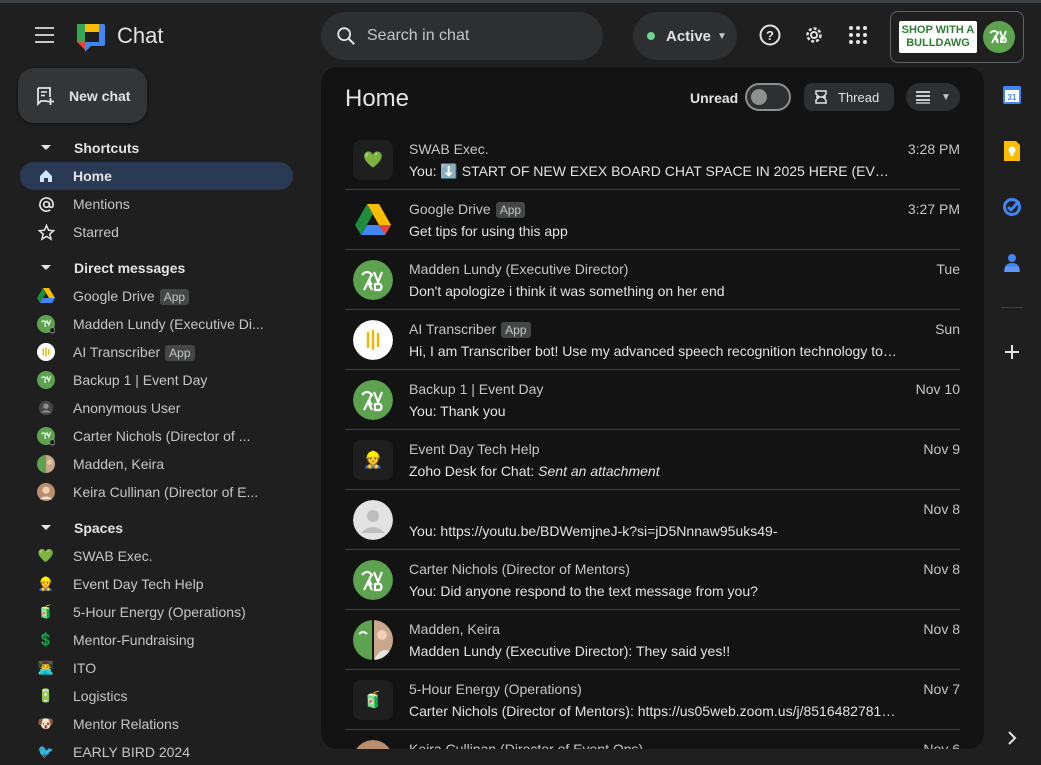 Image resolution: width=1041 pixels, height=765 pixels. Describe the element at coordinates (46, 611) in the screenshot. I see `space-emoji-icon: 🧃` at that location.